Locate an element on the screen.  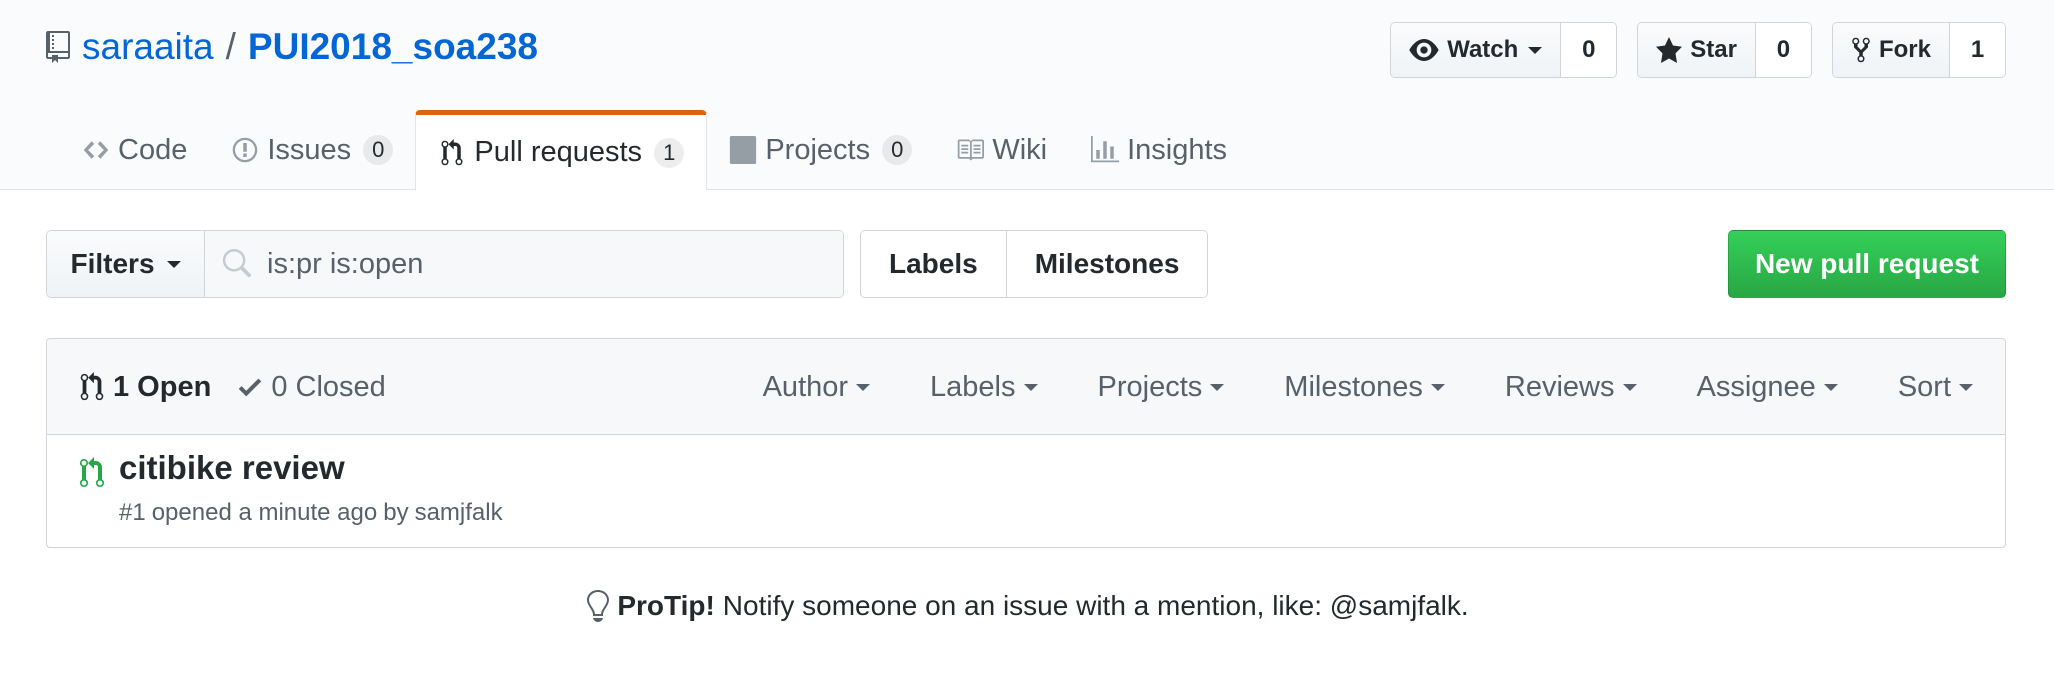
labels-button: Labels is located at coordinates (933, 264).